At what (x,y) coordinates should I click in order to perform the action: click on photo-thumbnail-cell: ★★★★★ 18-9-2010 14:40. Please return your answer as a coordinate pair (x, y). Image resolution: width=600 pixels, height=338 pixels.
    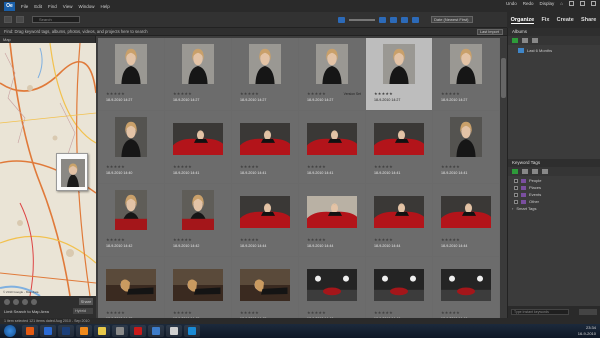
    Looking at the image, I should click on (131, 147).